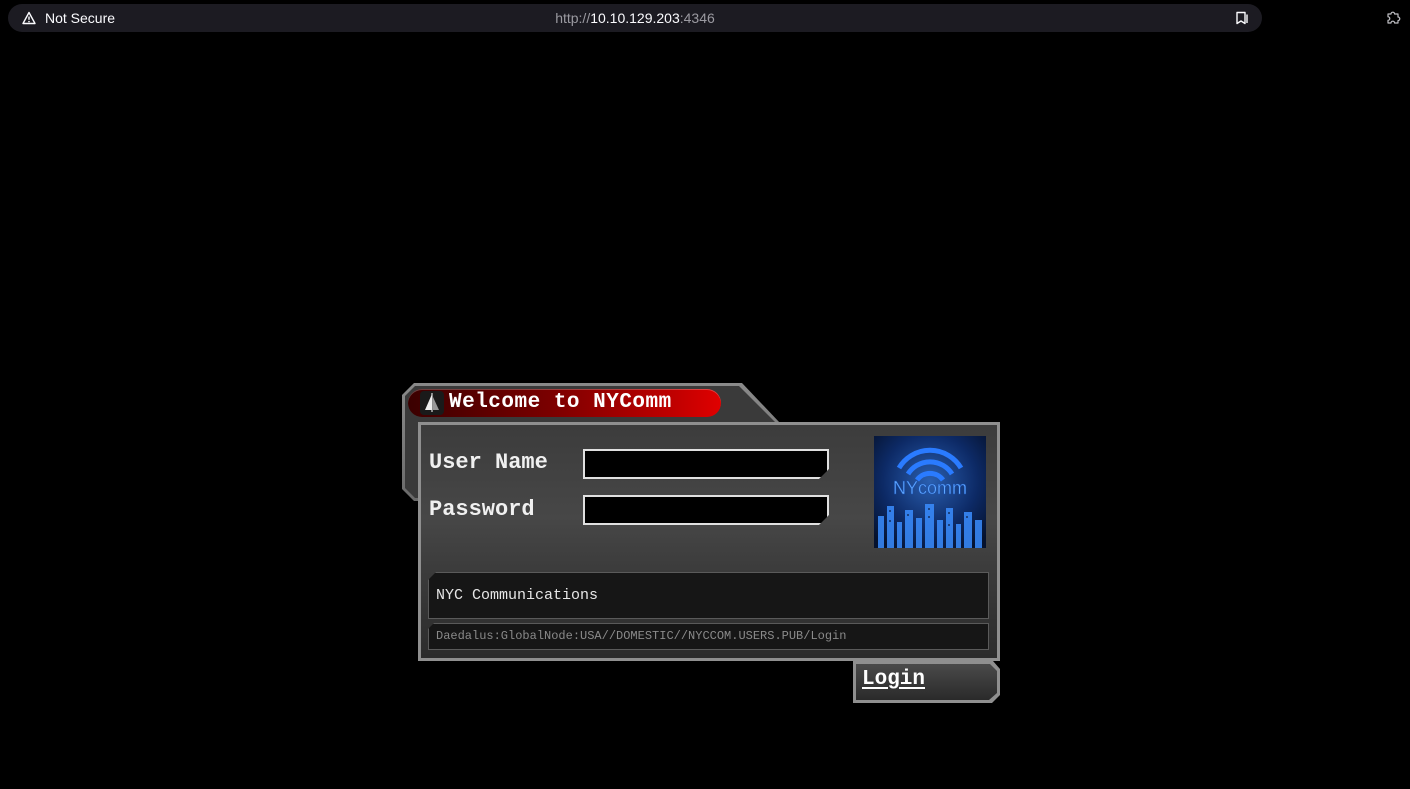 This screenshot has height=789, width=1410. I want to click on url-host: 10.10.129.203, so click(635, 18).